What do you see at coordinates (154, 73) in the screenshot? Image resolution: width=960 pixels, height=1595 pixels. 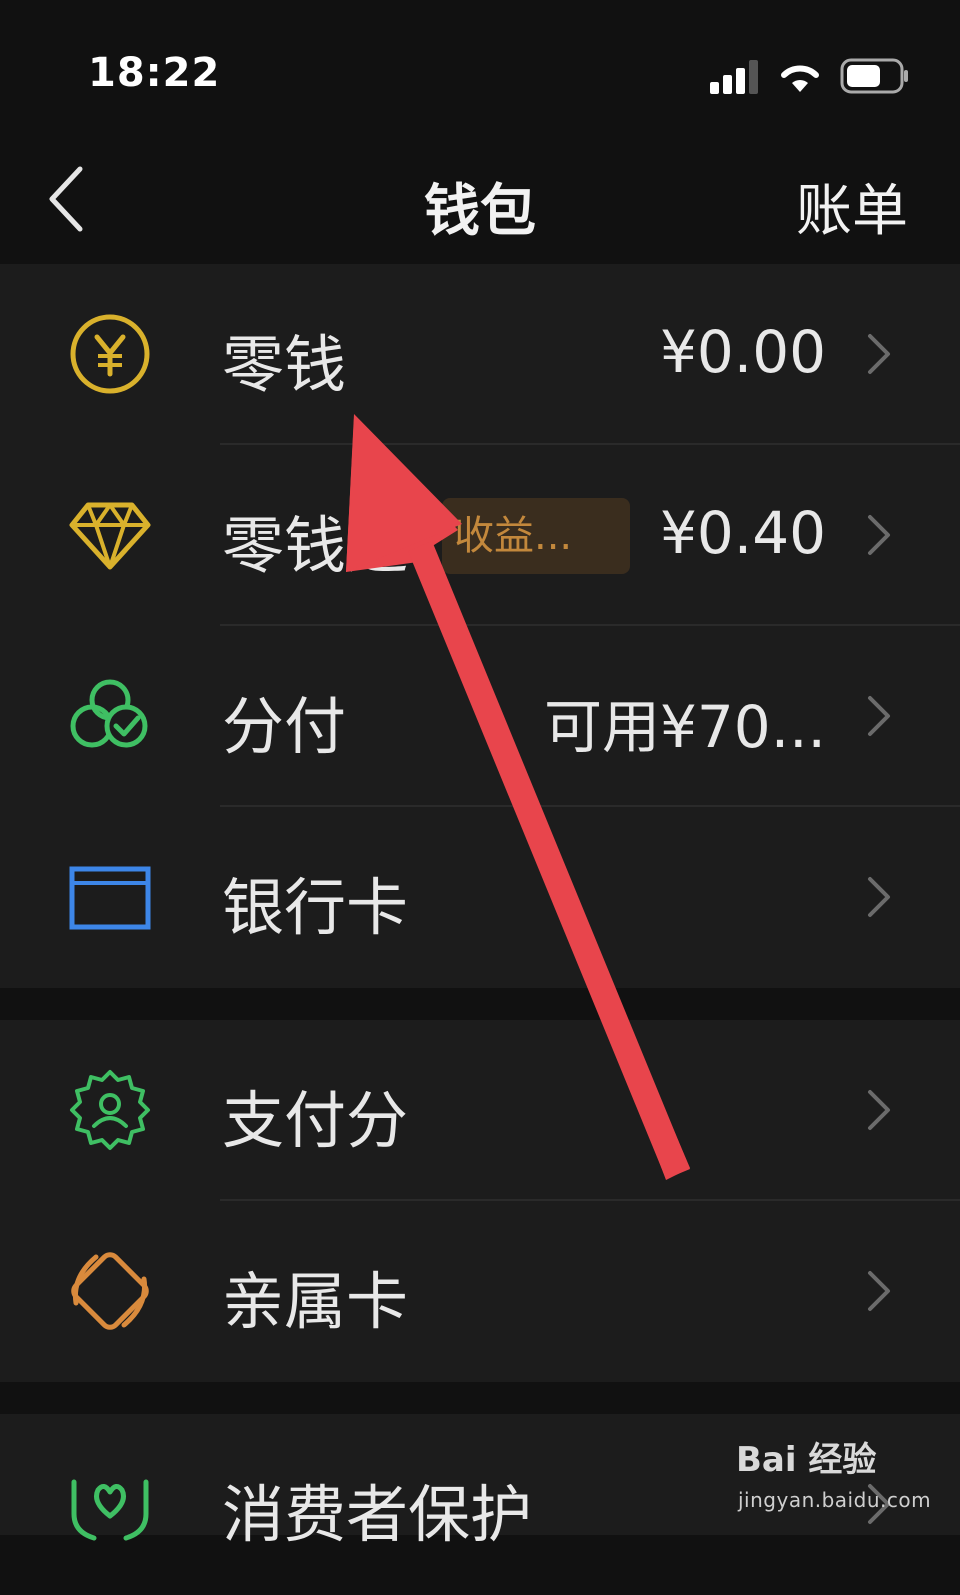 I see `status-time: 18:22` at bounding box center [154, 73].